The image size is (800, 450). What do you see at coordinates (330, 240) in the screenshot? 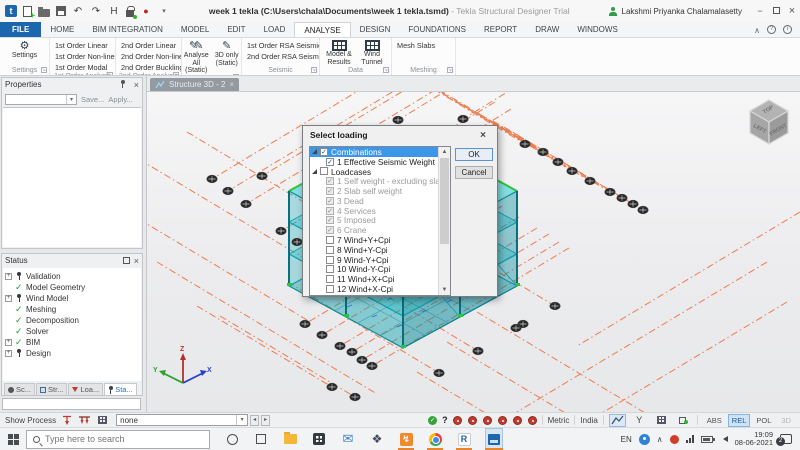
I see `checkbox-7-wind-y-cpi` at bounding box center [330, 240].